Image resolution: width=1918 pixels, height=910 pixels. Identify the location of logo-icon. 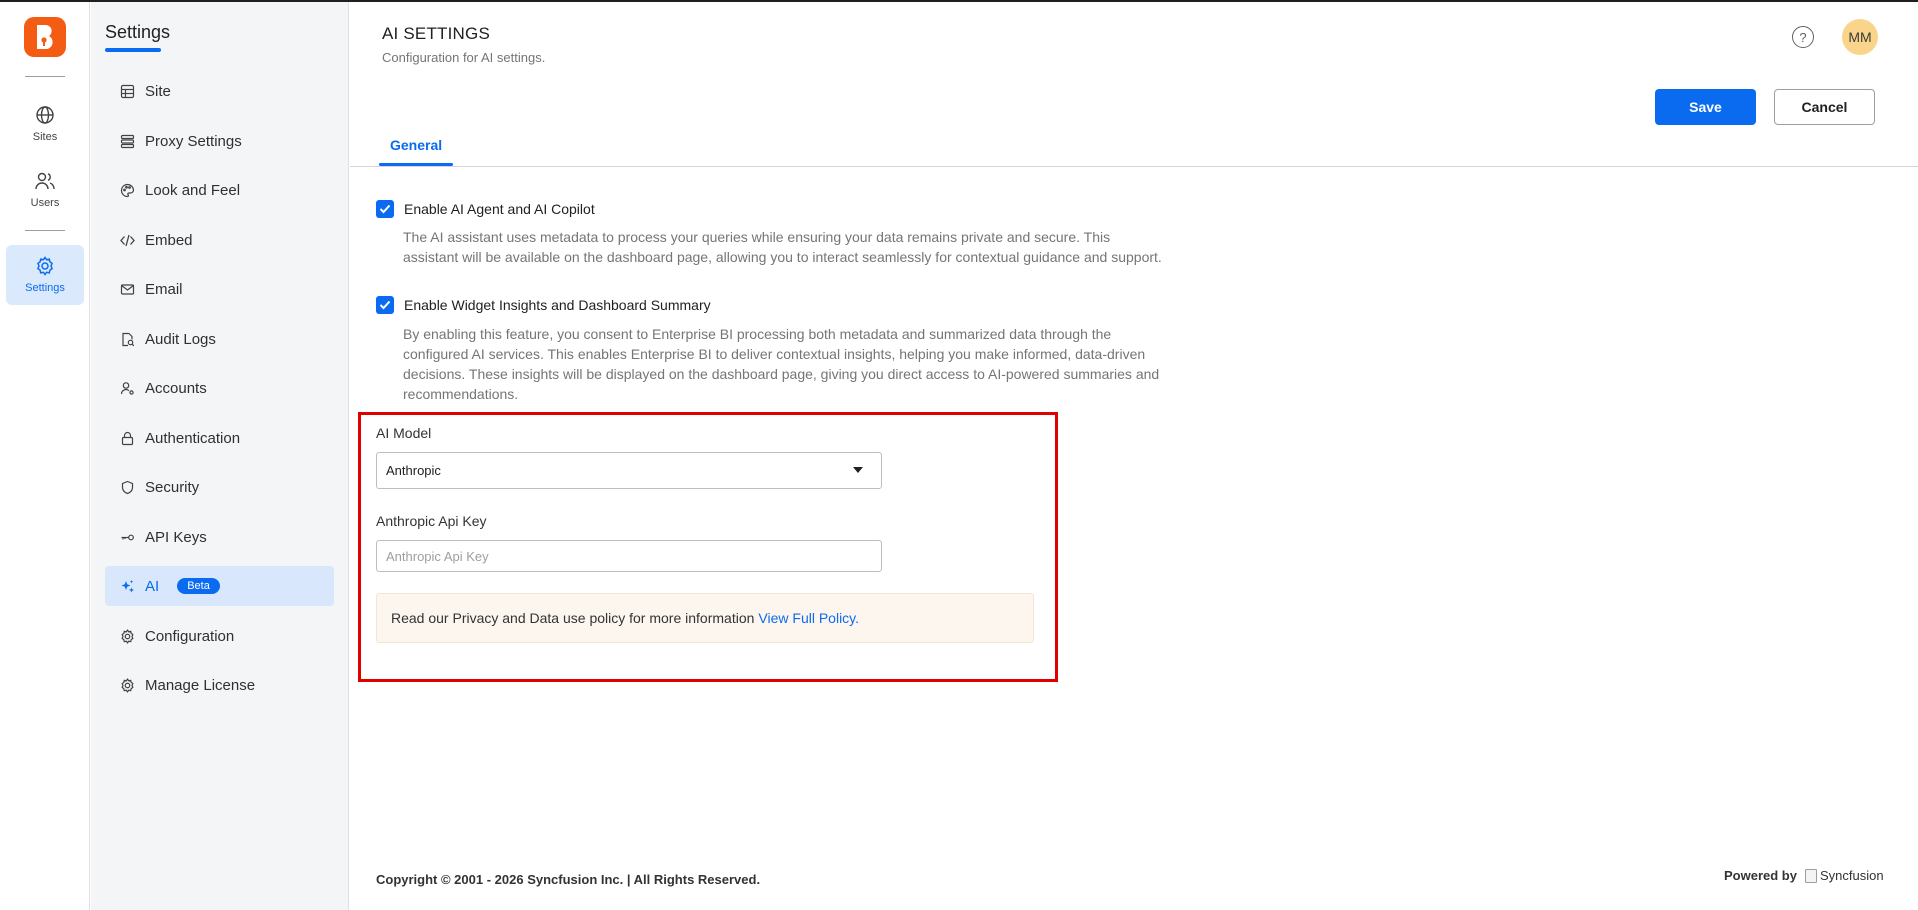
(45, 37).